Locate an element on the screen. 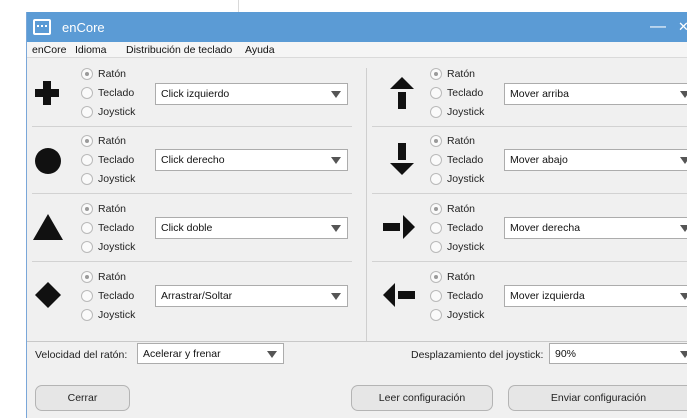 Image resolution: width=687 pixels, height=418 pixels. menu-ayuda: Ayuda is located at coordinates (260, 50).